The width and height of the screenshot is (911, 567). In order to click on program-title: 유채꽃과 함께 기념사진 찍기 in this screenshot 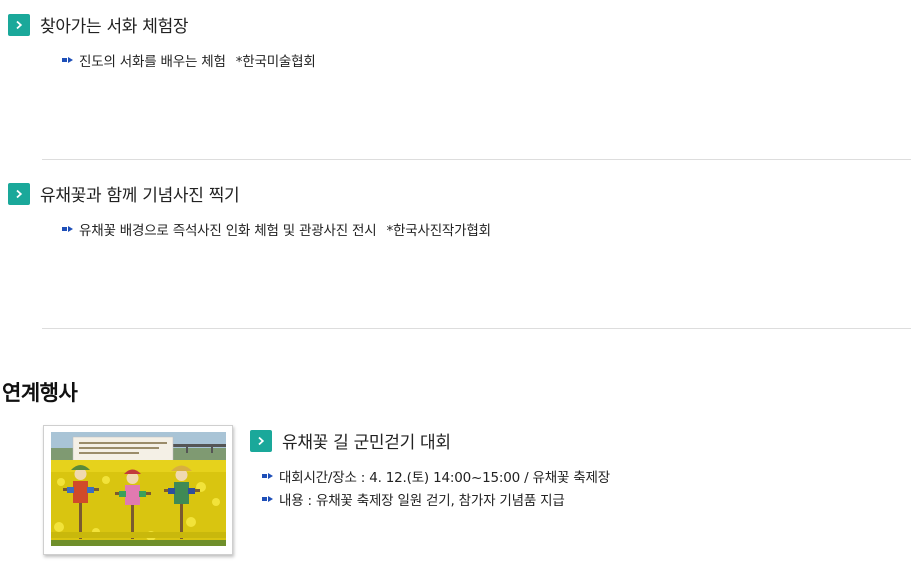, I will do `click(140, 196)`.